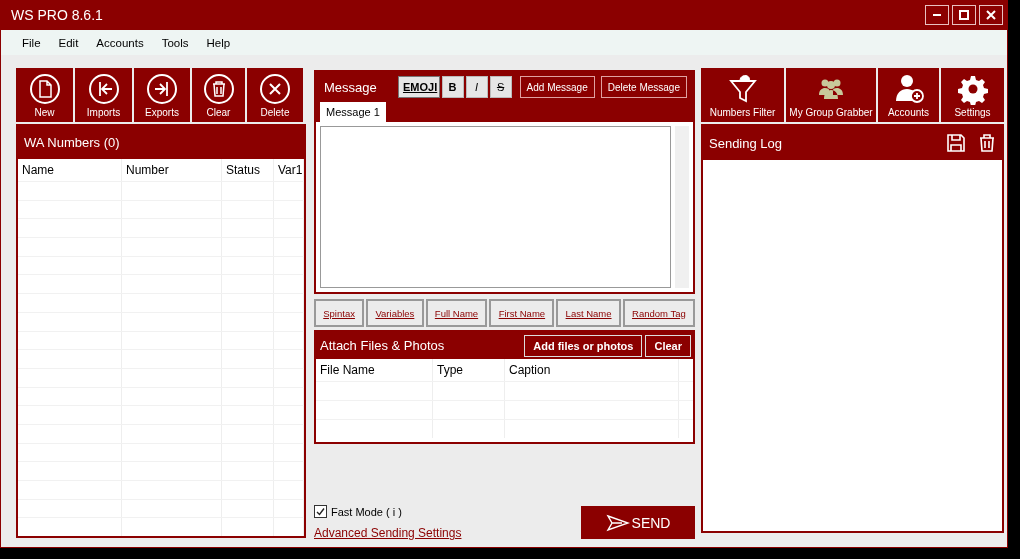  I want to click on funnel-icon, so click(742, 88).